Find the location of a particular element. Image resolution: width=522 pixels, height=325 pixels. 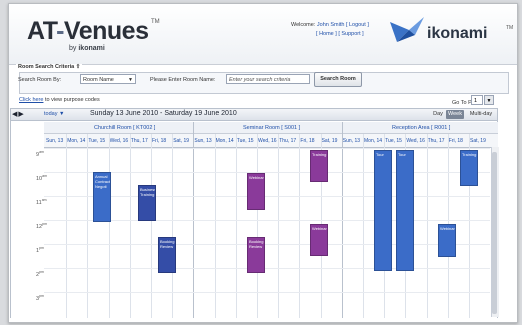

logo-subtitle: by ikonami is located at coordinates (87, 48).